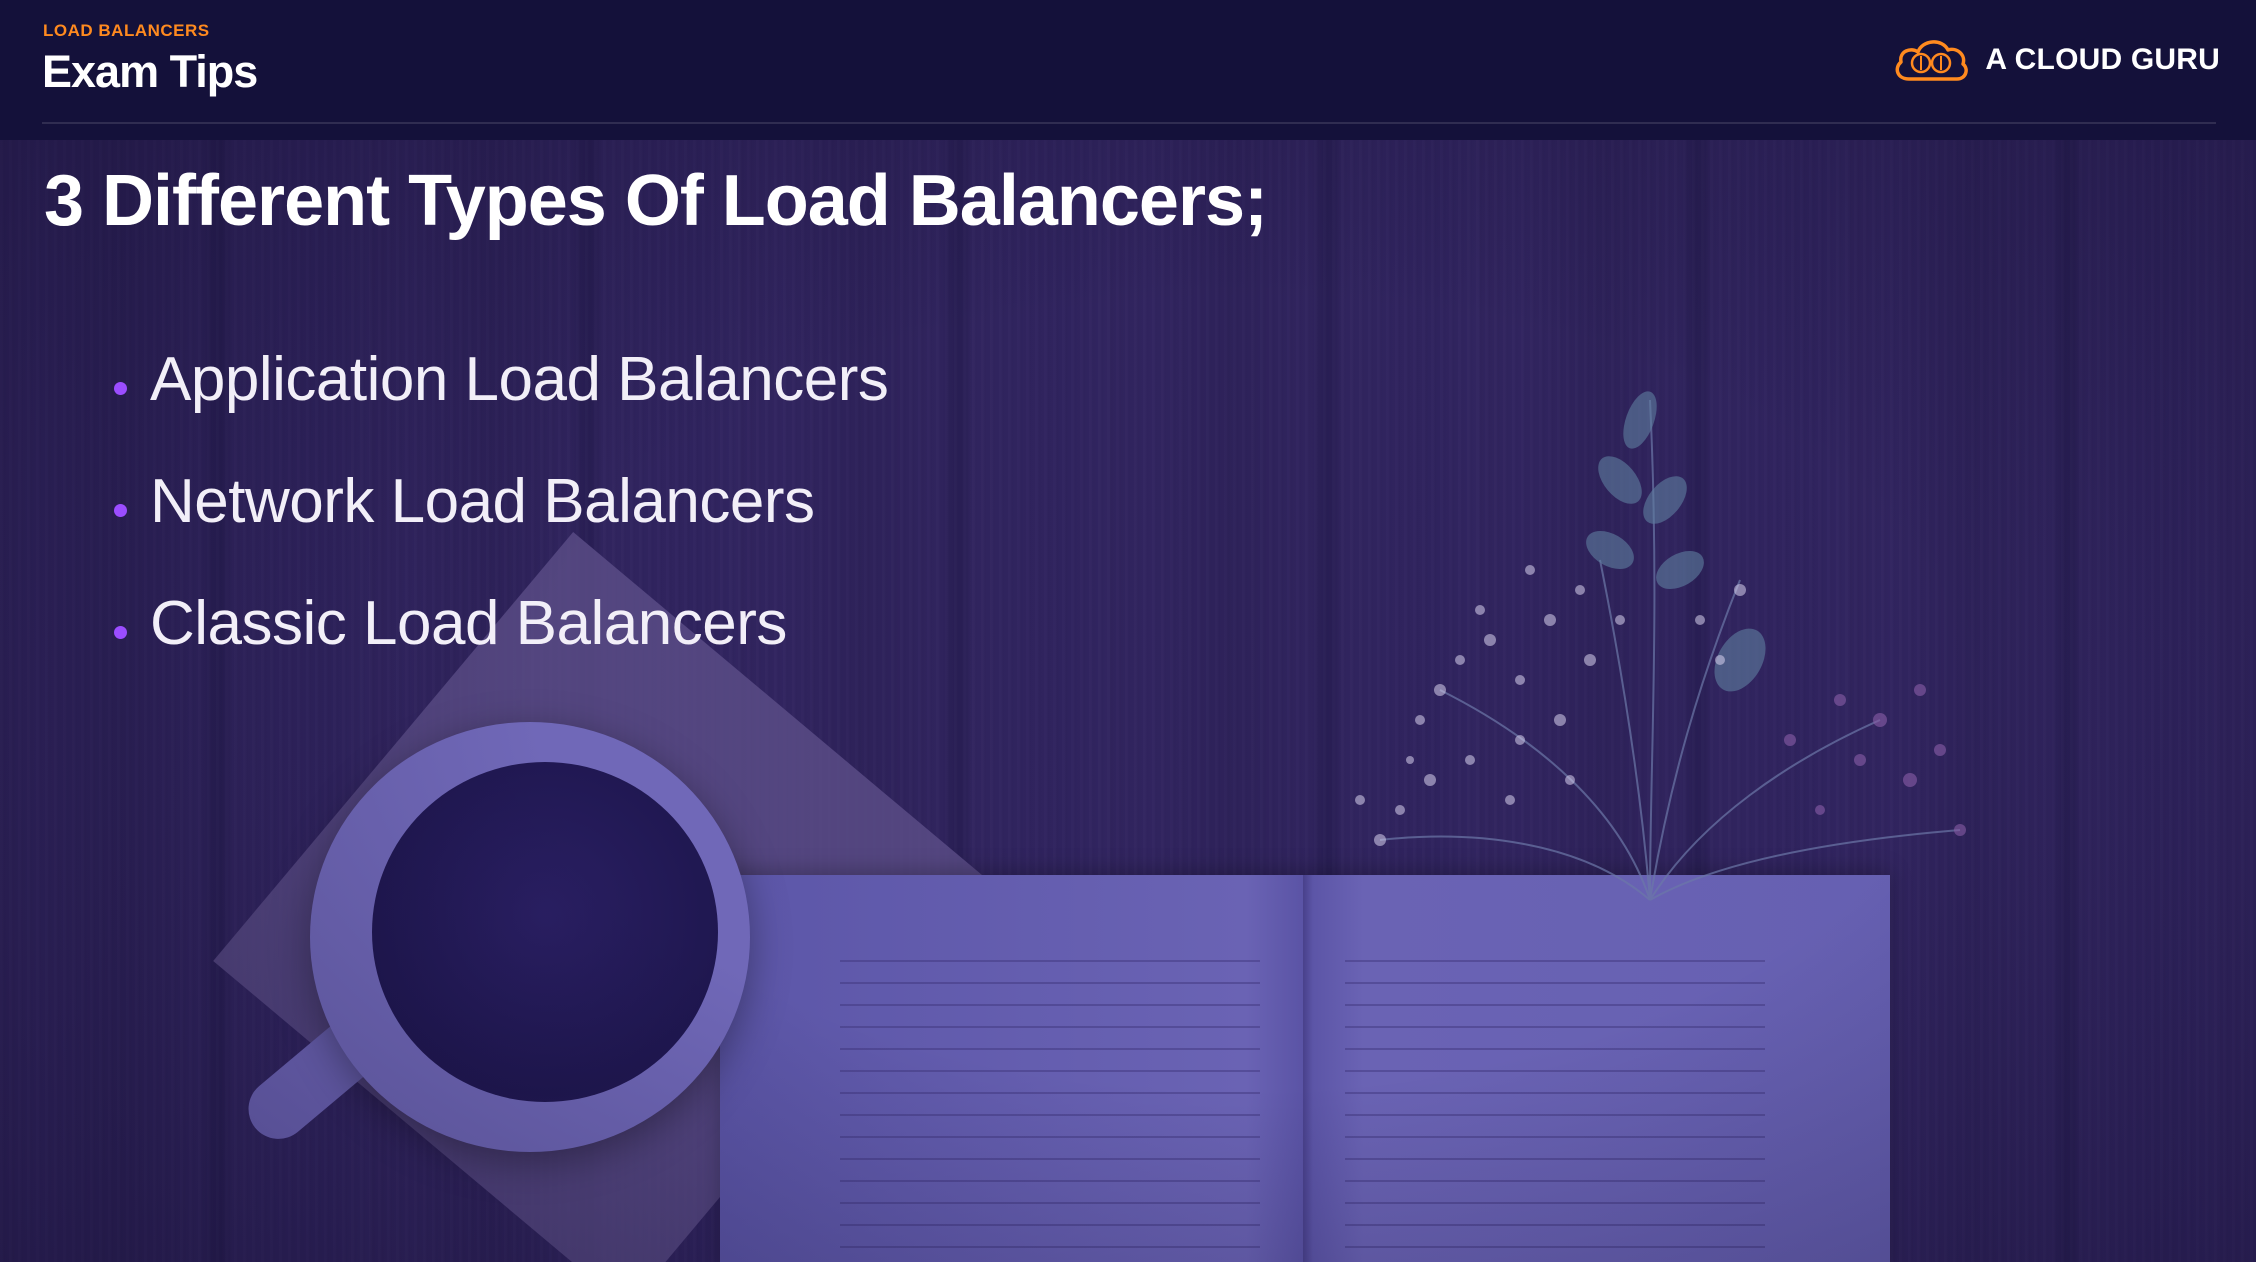  Describe the element at coordinates (482, 501) in the screenshot. I see `bullet-text: Network Load Balancers` at that location.